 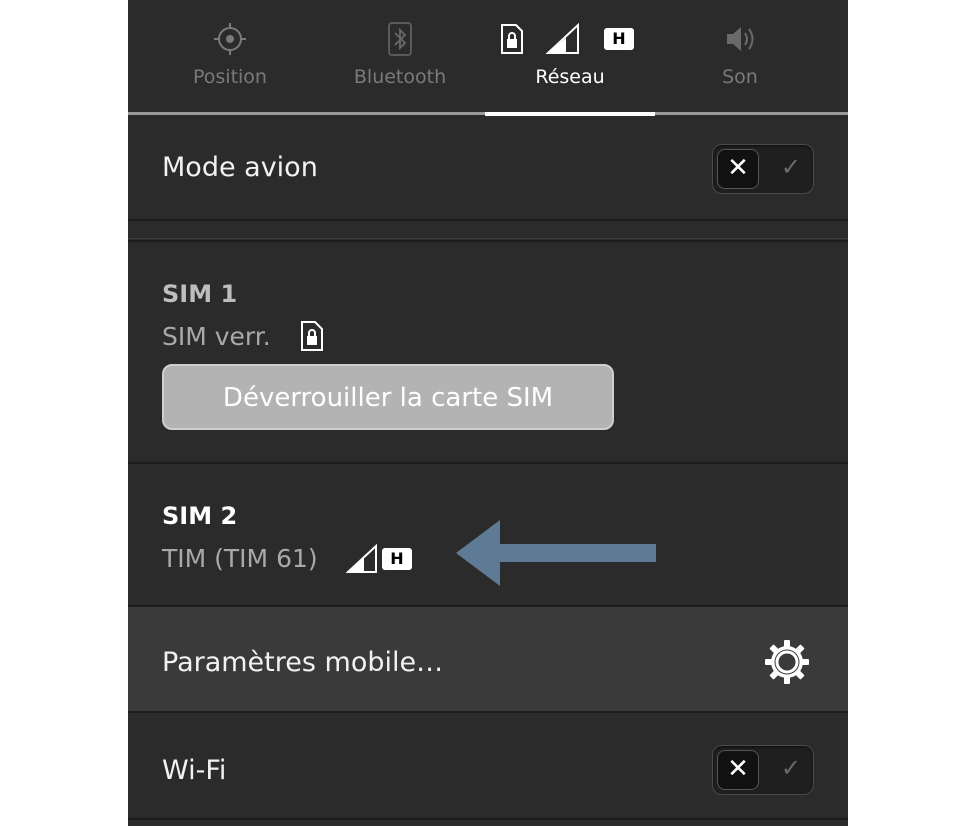 I want to click on airplane-mode-label: Mode avion, so click(x=240, y=167).